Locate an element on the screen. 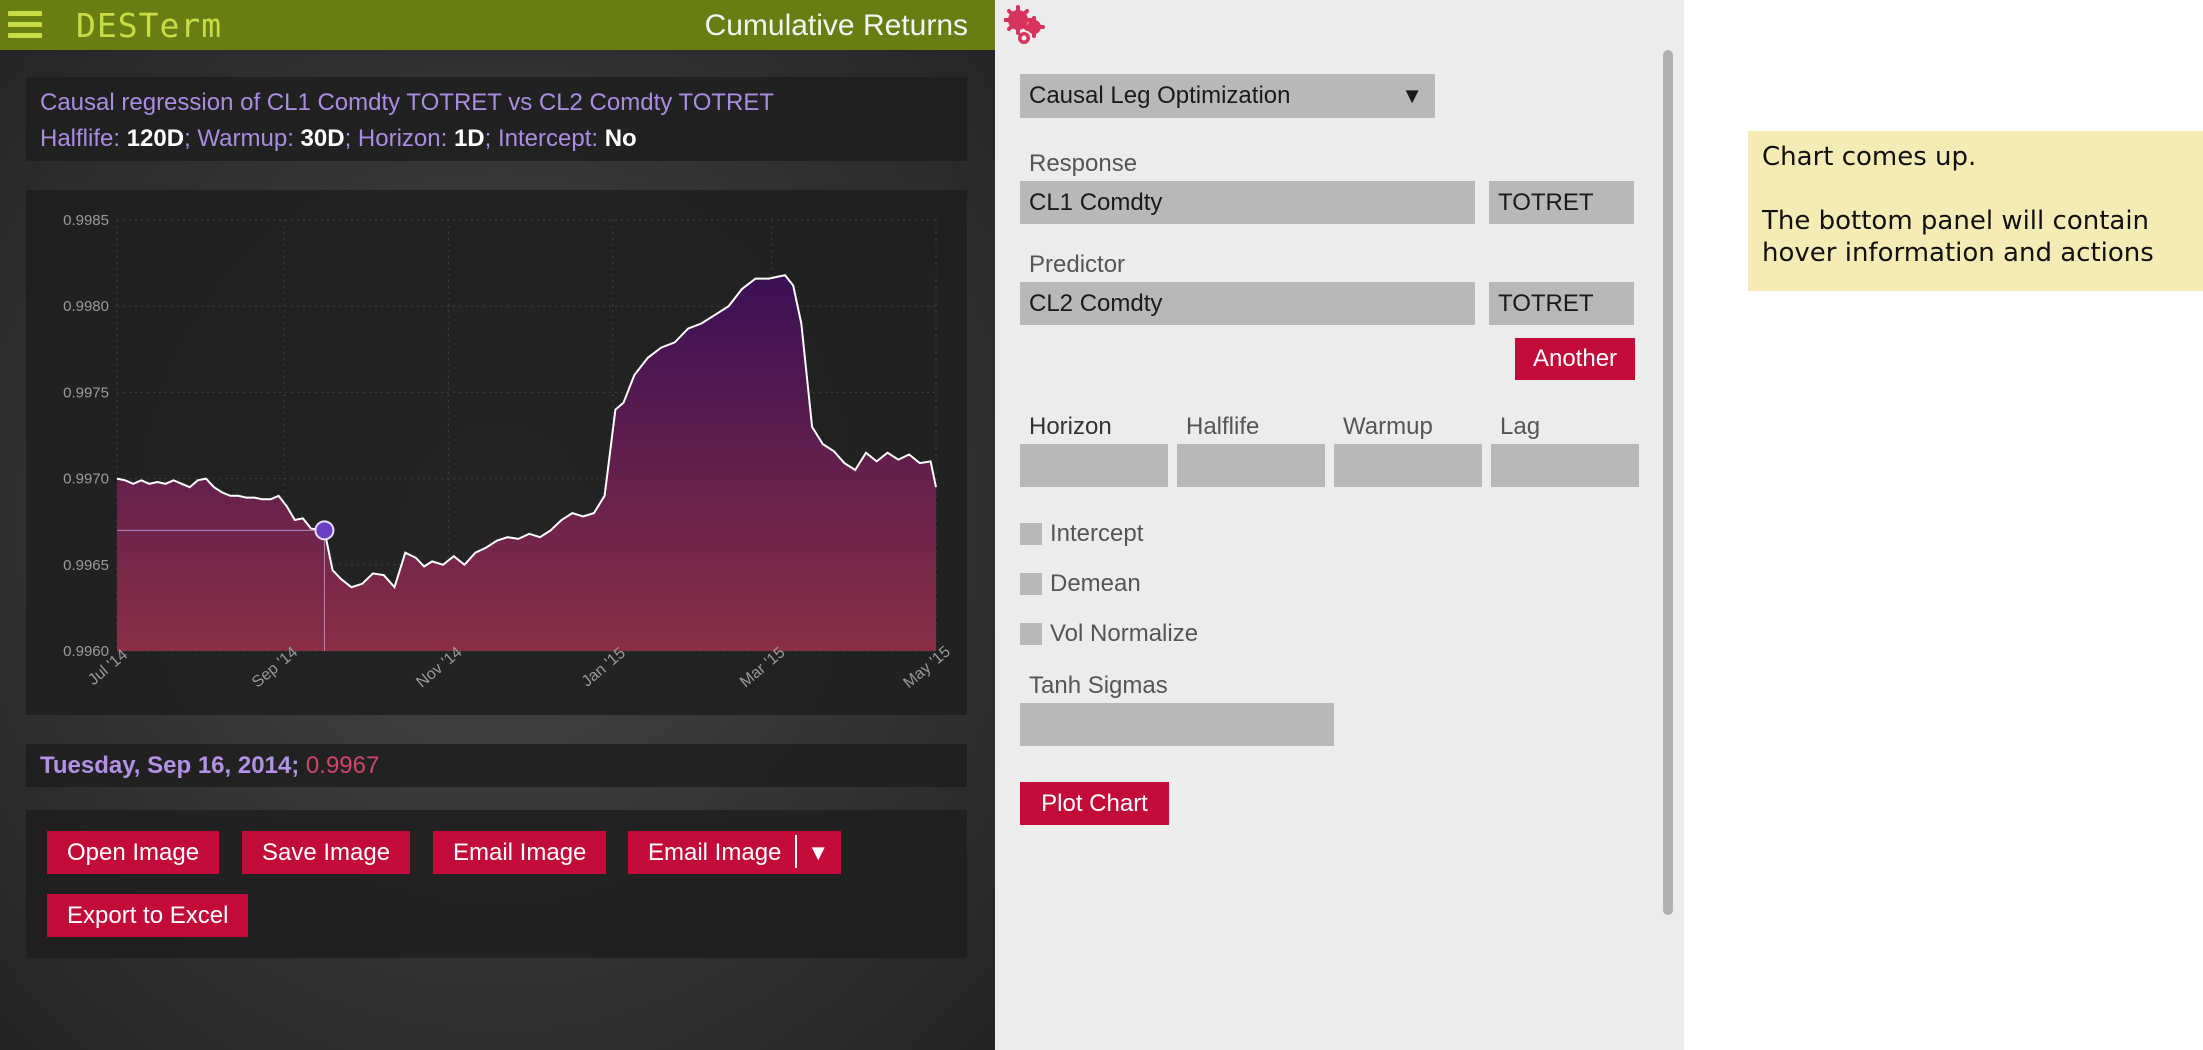  hover-value: 0.9967 is located at coordinates (342, 765).